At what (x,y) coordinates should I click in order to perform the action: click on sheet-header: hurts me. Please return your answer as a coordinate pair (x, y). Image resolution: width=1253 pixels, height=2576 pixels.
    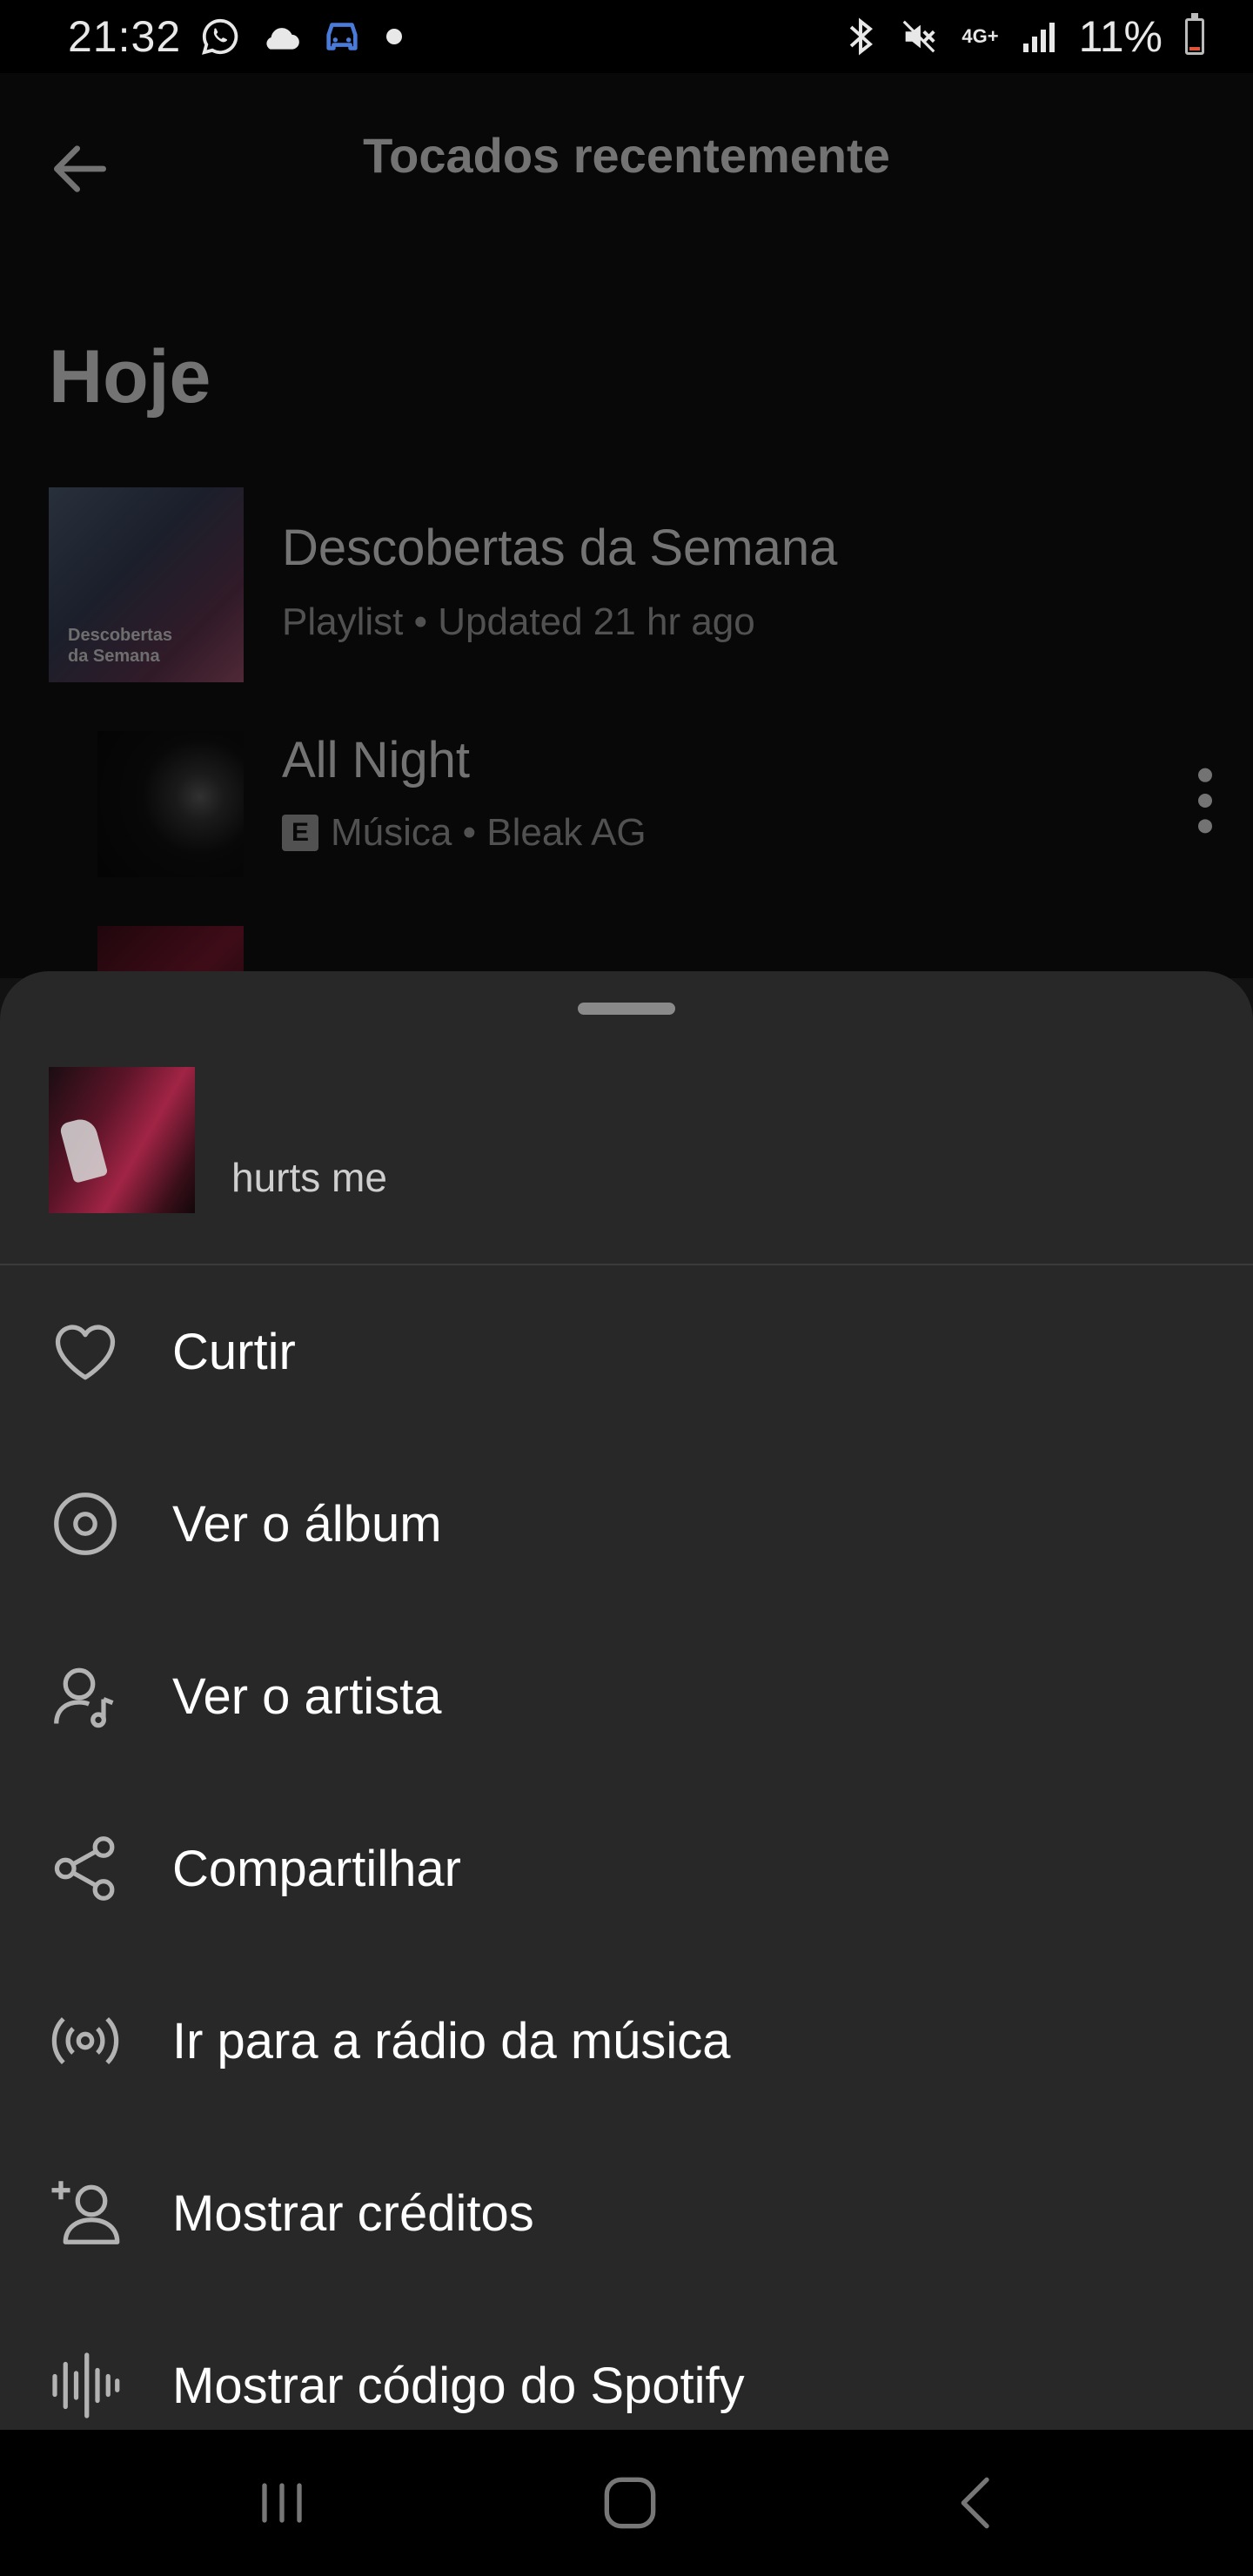
    Looking at the image, I should click on (626, 1142).